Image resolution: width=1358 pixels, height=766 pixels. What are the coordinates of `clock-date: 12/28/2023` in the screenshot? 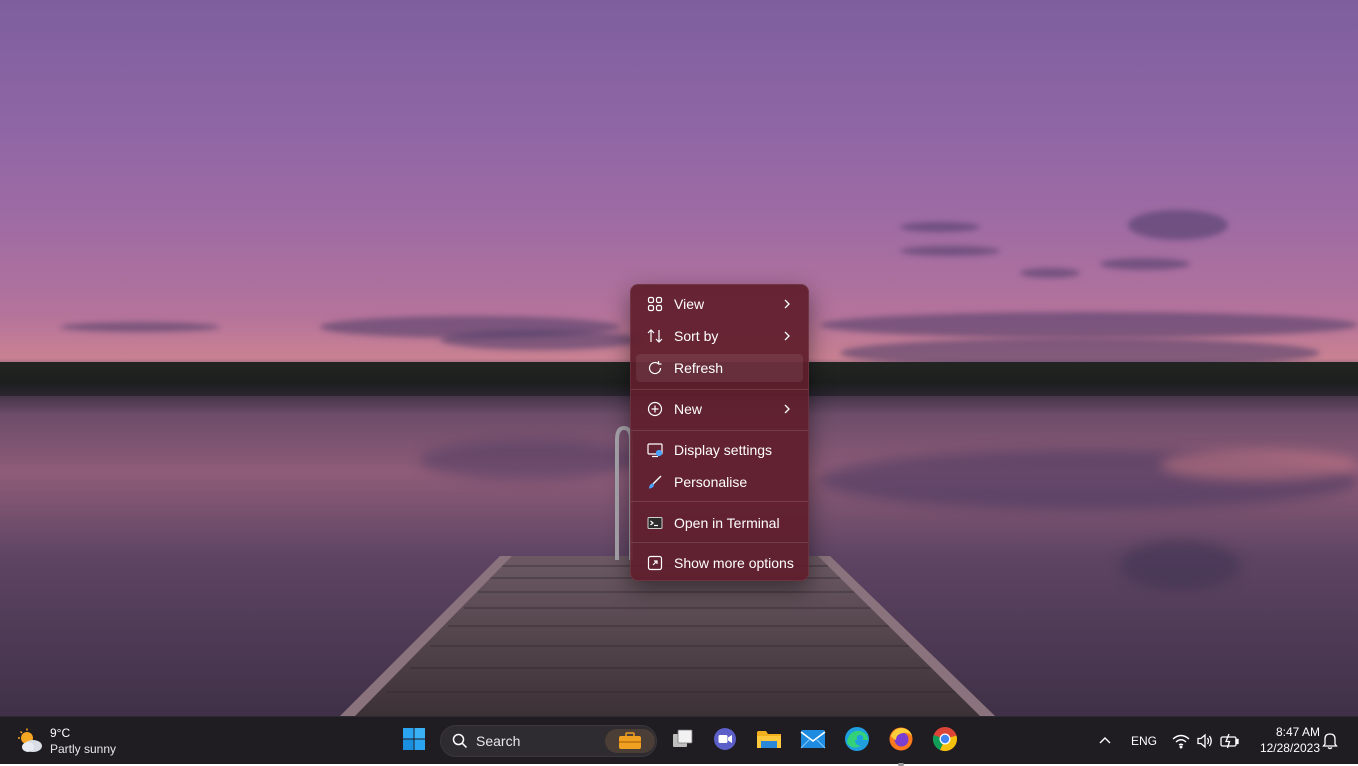 It's located at (1289, 748).